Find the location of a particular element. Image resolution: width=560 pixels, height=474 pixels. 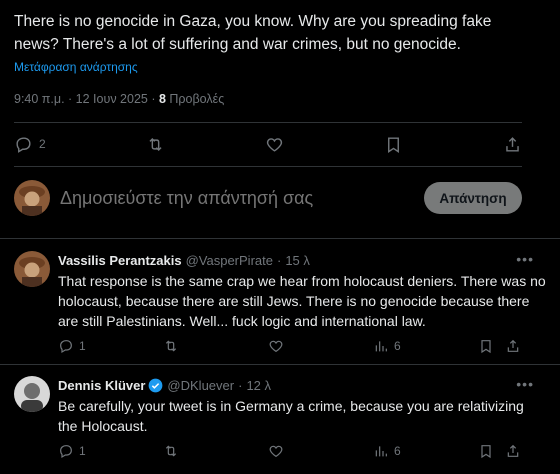

reply-input is located at coordinates (242, 198).